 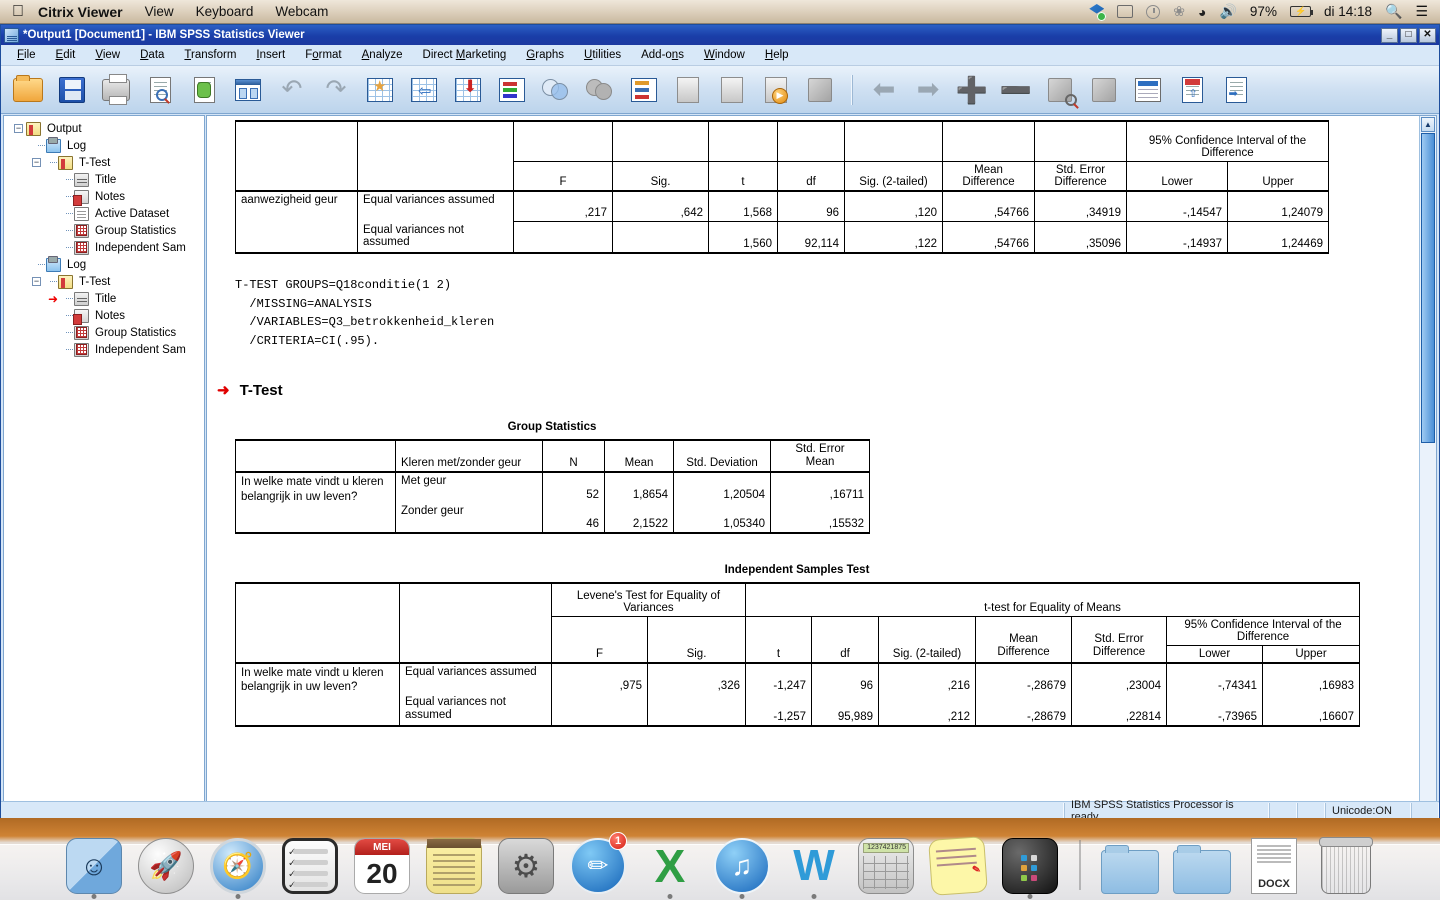 What do you see at coordinates (1301, 11) in the screenshot?
I see `battery-icon: ⚡` at bounding box center [1301, 11].